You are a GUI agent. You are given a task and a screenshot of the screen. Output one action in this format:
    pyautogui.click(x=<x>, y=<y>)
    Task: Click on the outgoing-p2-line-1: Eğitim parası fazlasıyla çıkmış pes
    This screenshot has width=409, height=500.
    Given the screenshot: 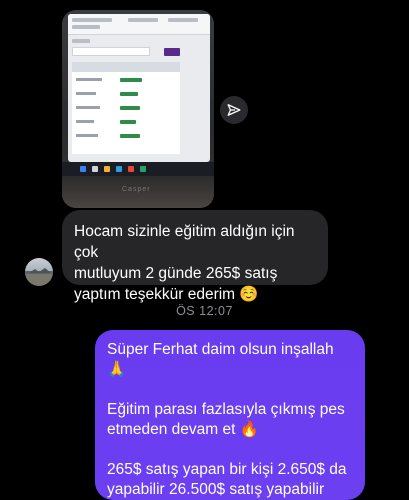 What is the action you would take?
    pyautogui.click(x=226, y=409)
    